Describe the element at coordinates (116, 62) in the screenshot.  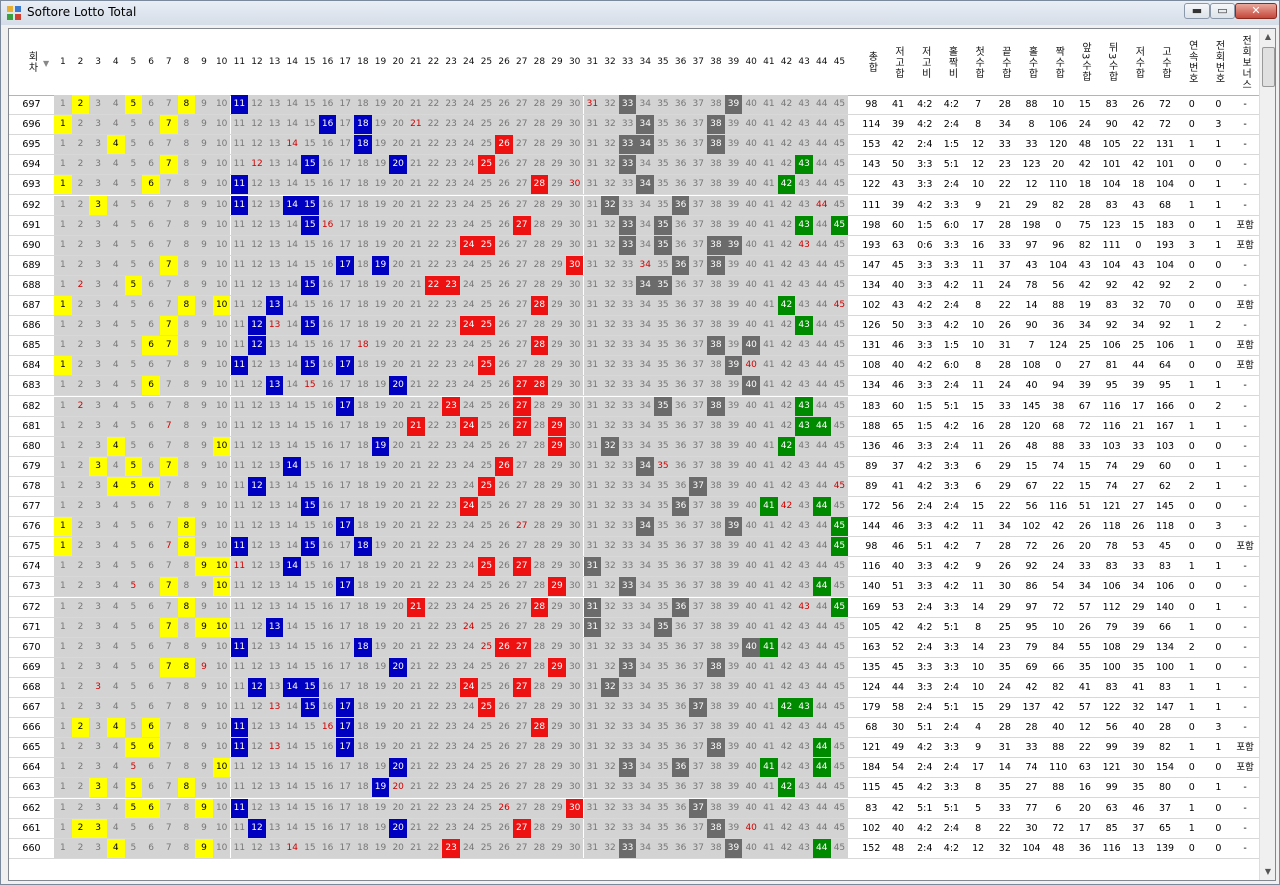
I see `header-number: 4` at that location.